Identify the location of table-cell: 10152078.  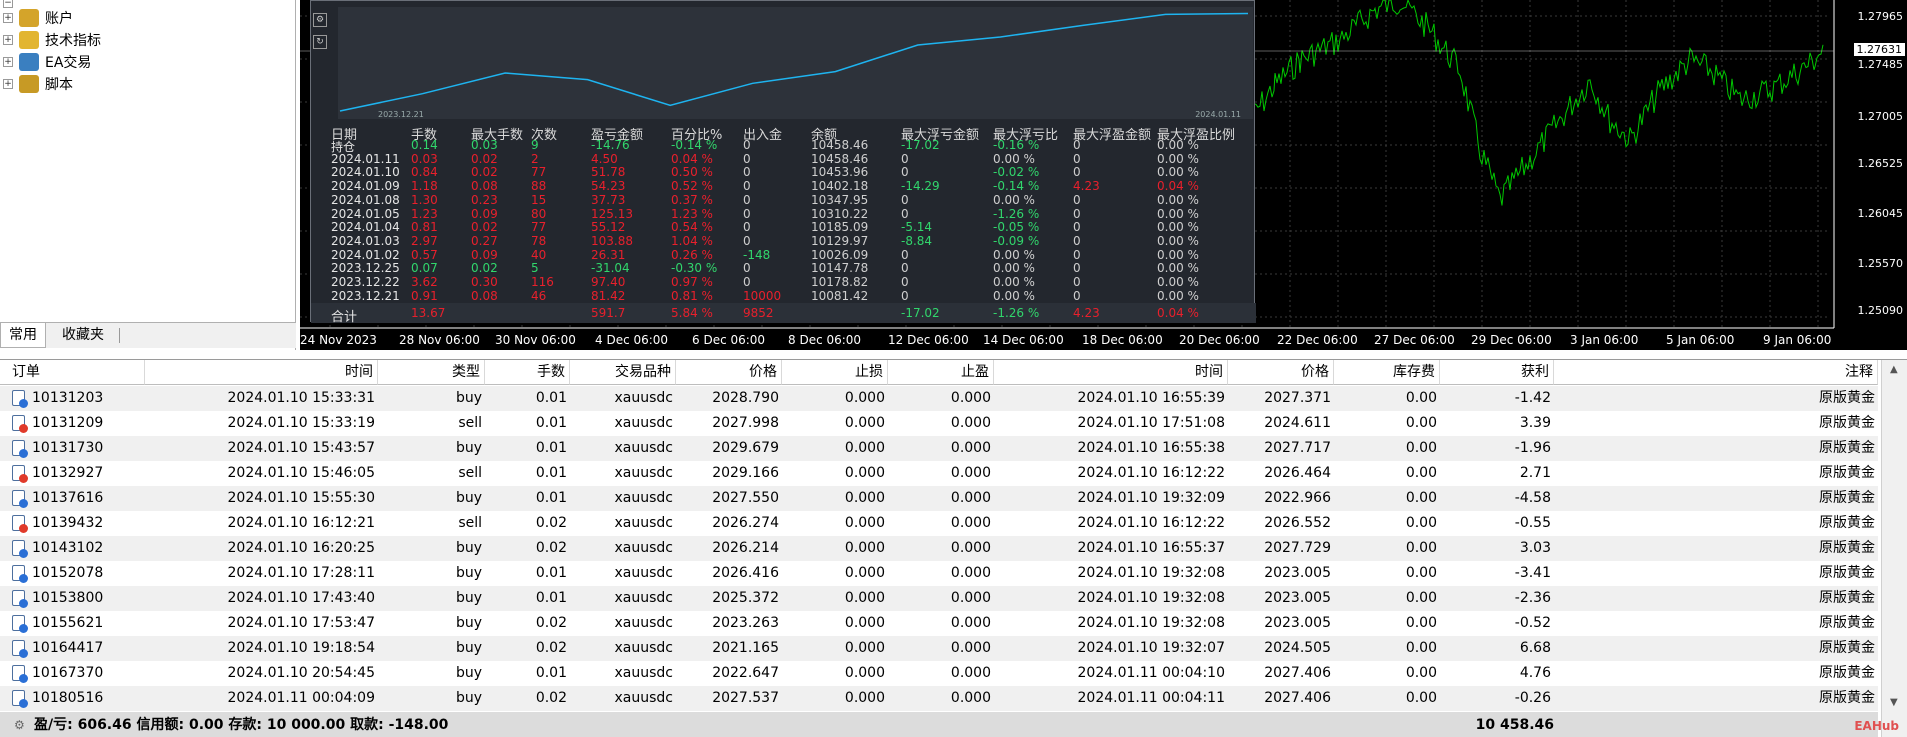
(68, 573).